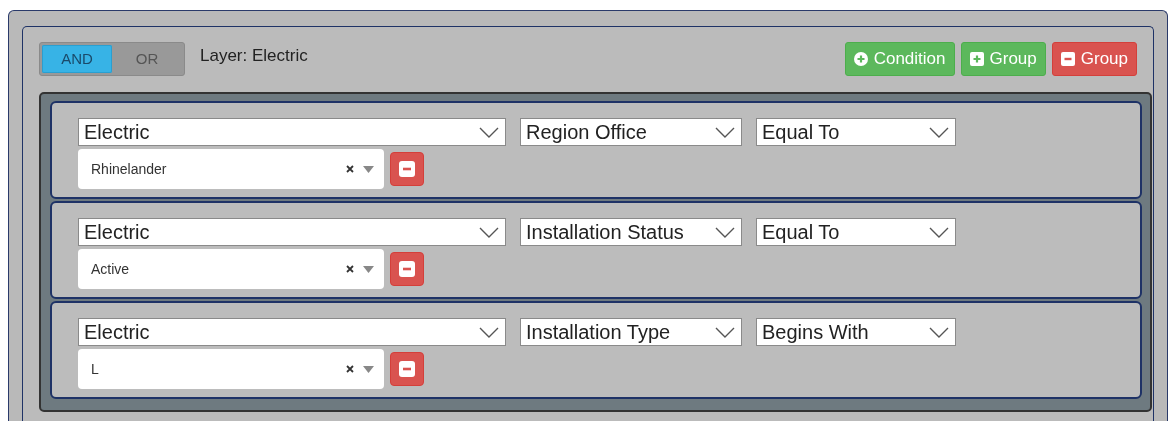  What do you see at coordinates (1094, 58) in the screenshot?
I see `remove-group-button: Group` at bounding box center [1094, 58].